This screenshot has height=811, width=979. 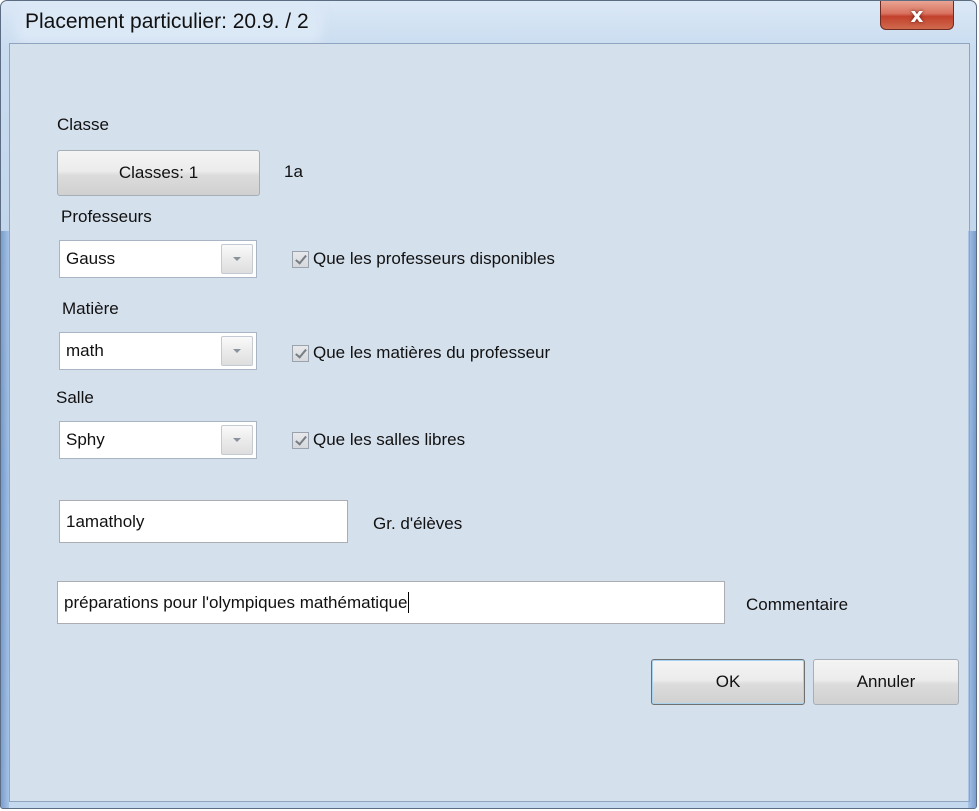 I want to click on cancel-button: Annuler, so click(x=886, y=682).